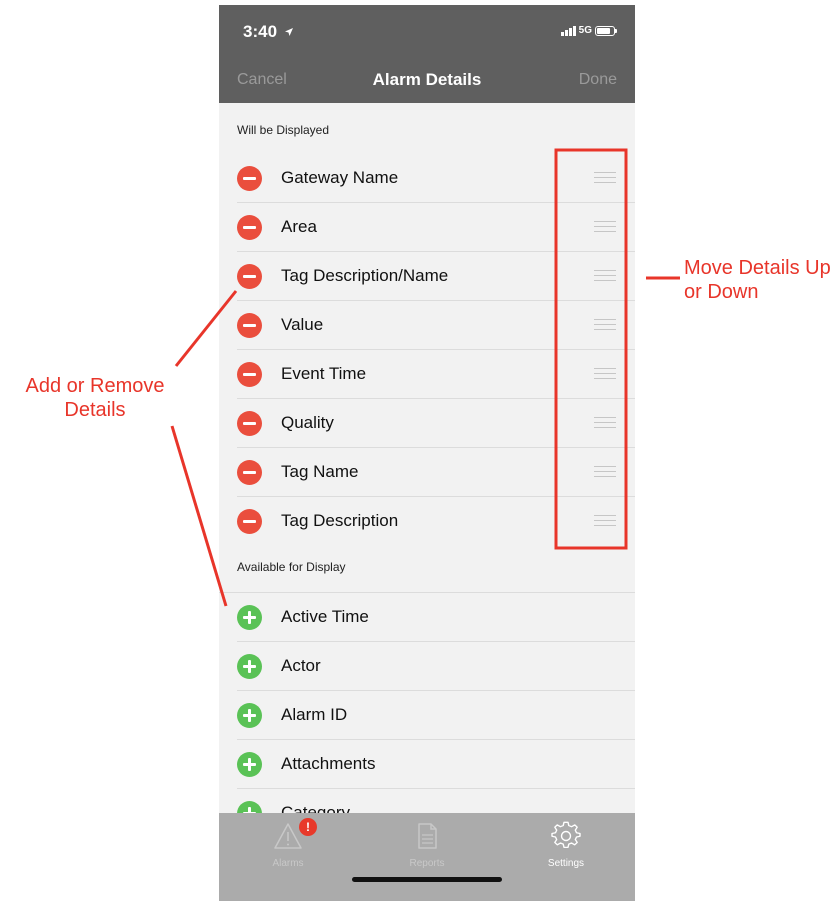 Image resolution: width=838 pixels, height=901 pixels. What do you see at coordinates (95, 398) in the screenshot?
I see `add-remove-annotation: Add or Remove Details` at bounding box center [95, 398].